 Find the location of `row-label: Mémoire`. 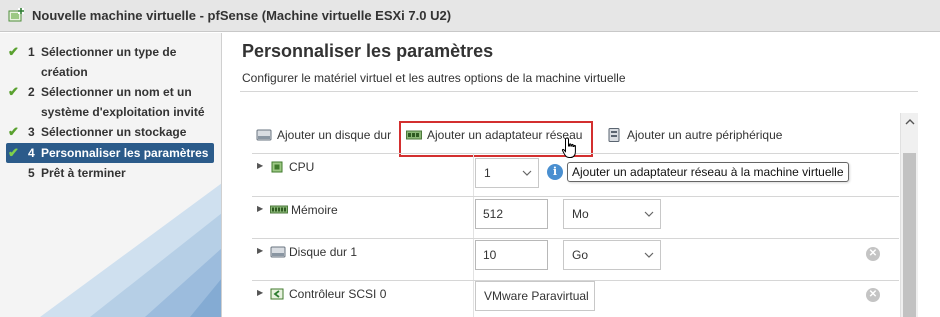

row-label: Mémoire is located at coordinates (314, 210).